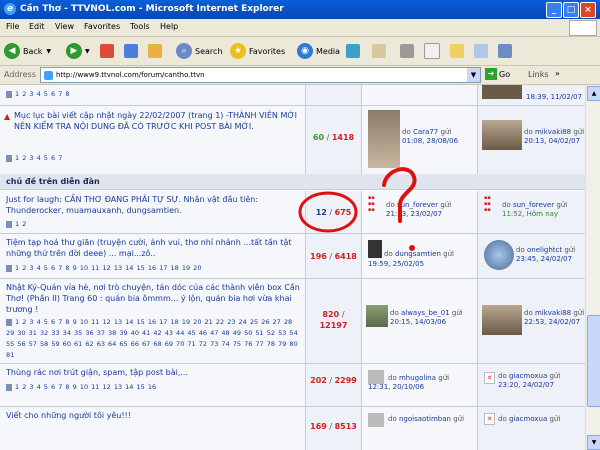  Describe the element at coordinates (33, 51) in the screenshot. I see `back-label: Back` at that location.